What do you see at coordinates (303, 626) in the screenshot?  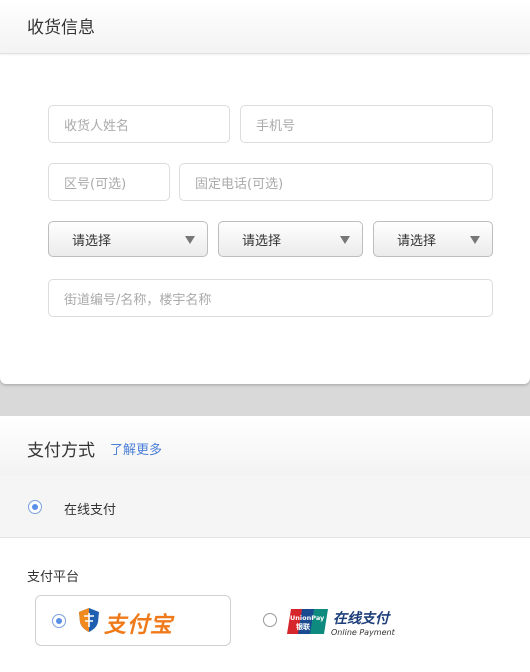 I see `svg-text: 银联` at bounding box center [303, 626].